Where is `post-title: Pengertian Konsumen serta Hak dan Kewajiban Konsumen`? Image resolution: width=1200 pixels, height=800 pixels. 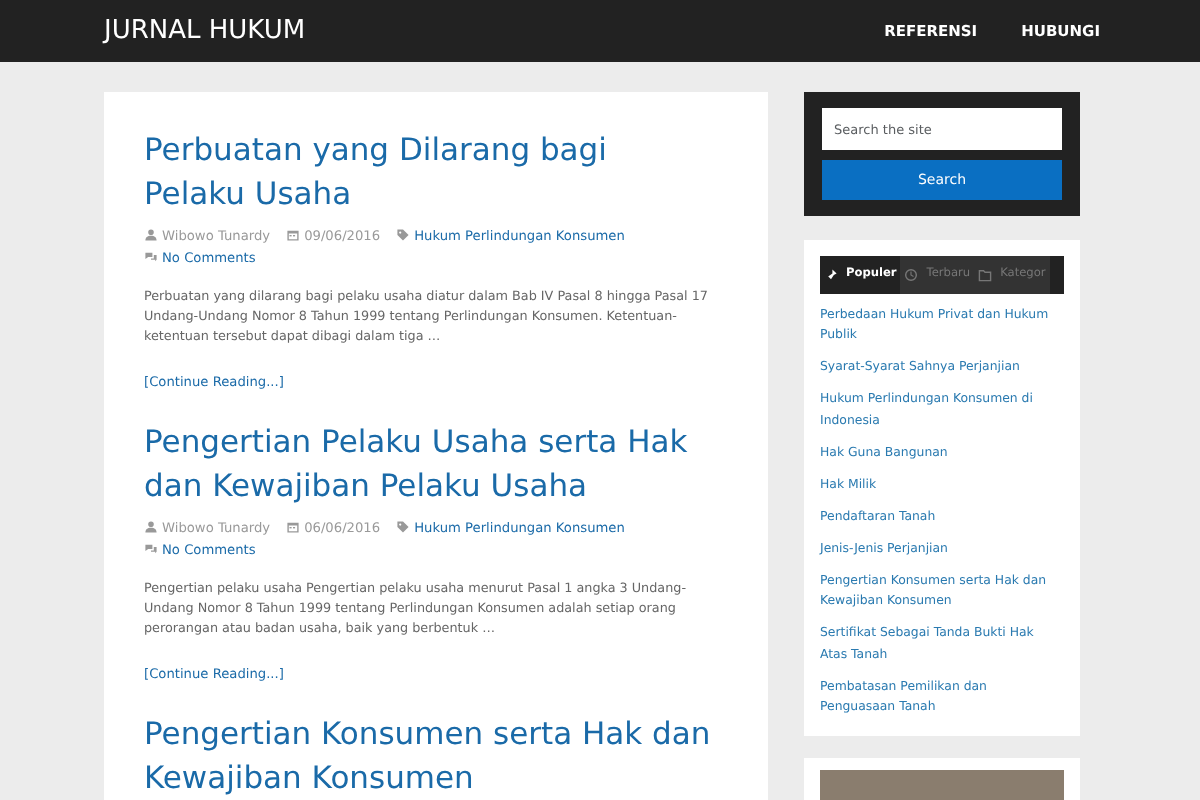
post-title: Pengertian Konsumen serta Hak dan Kewajiban Konsumen is located at coordinates (436, 756).